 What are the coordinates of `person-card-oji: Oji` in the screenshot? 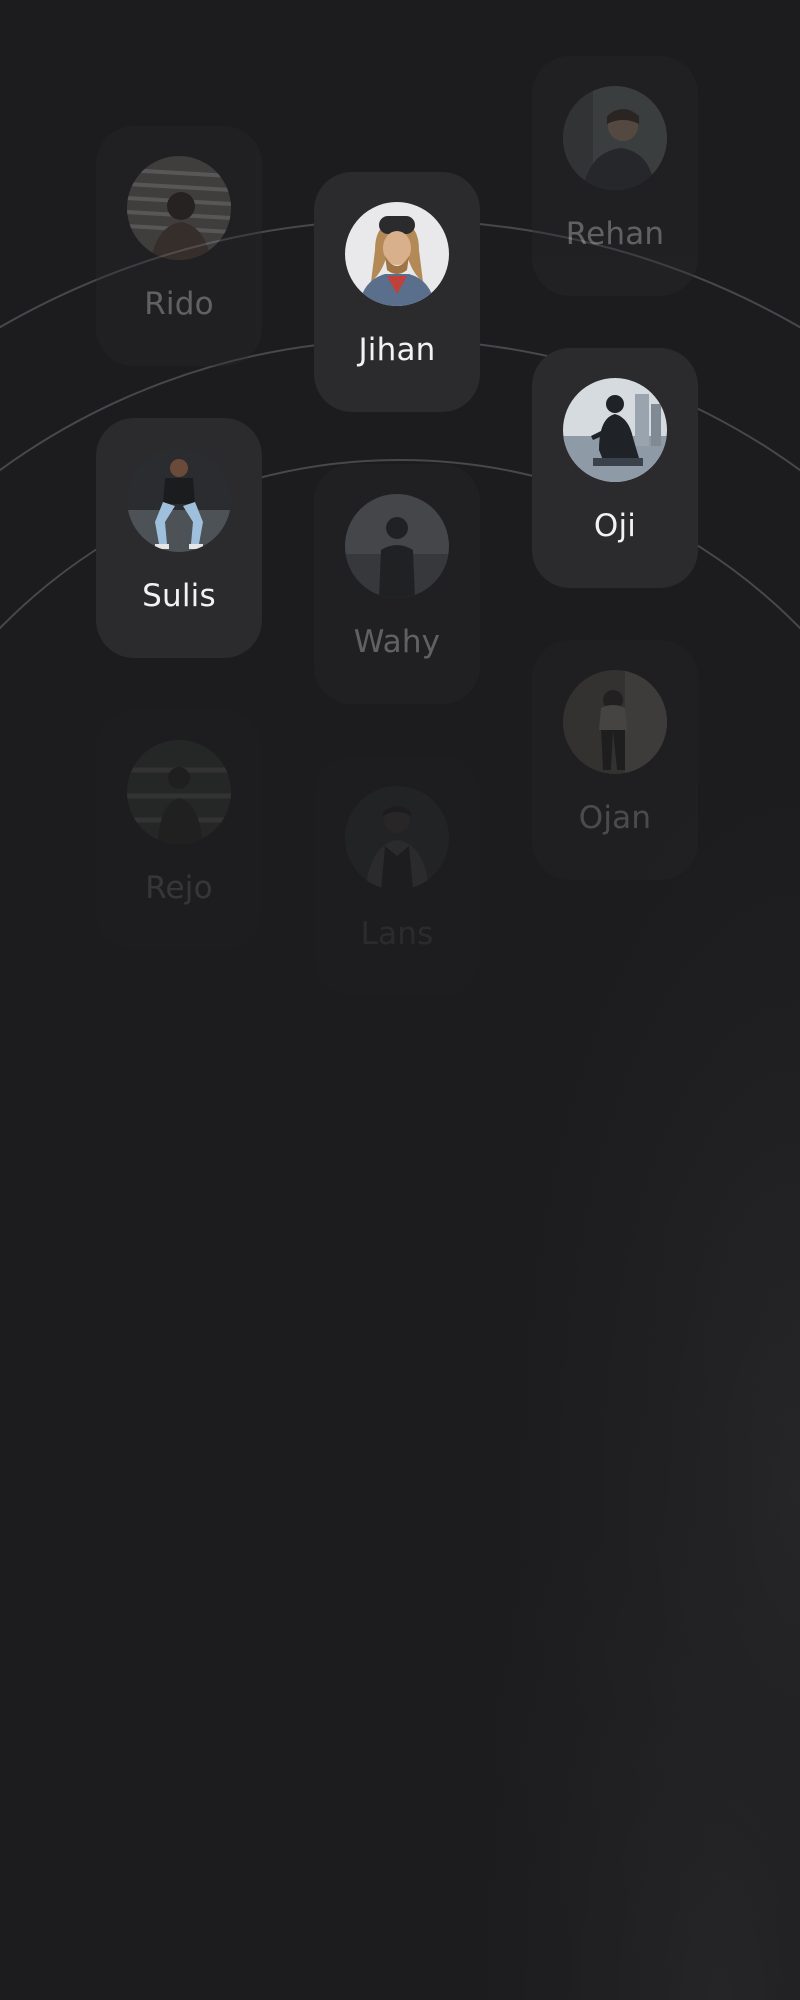 It's located at (615, 468).